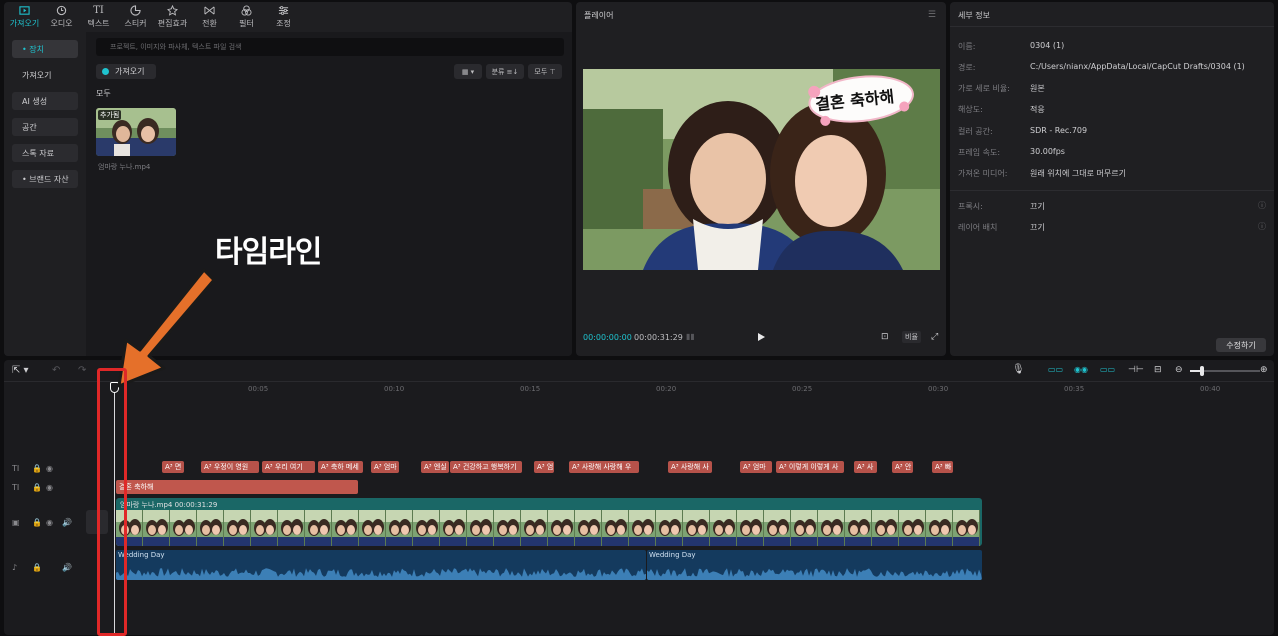 This screenshot has height=636, width=1278. I want to click on thumbnail-name: 엄마랑 누나.mp4, so click(124, 167).